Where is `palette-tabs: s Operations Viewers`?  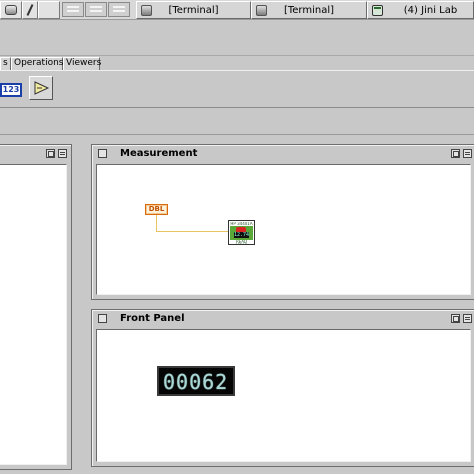 palette-tabs: s Operations Viewers is located at coordinates (237, 63).